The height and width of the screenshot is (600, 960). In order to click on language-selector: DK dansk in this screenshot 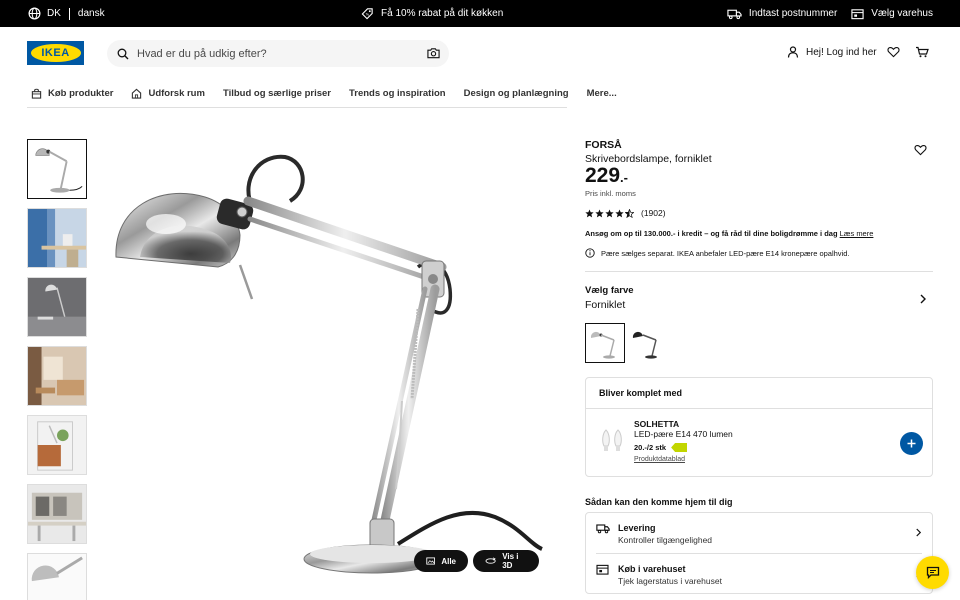, I will do `click(66, 13)`.